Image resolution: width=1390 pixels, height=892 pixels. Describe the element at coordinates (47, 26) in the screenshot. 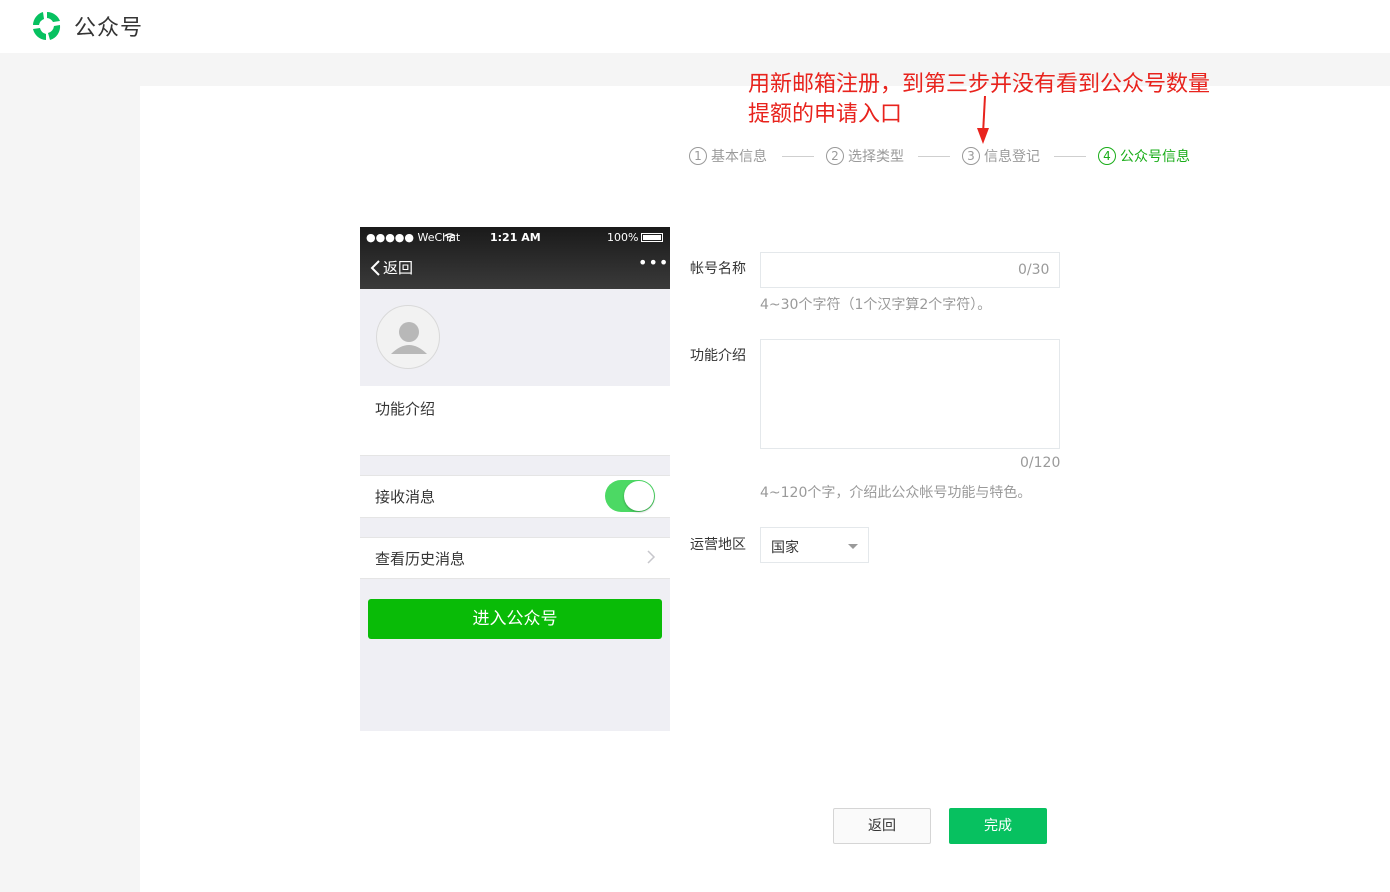

I see `wechat-mp-logo-icon` at that location.